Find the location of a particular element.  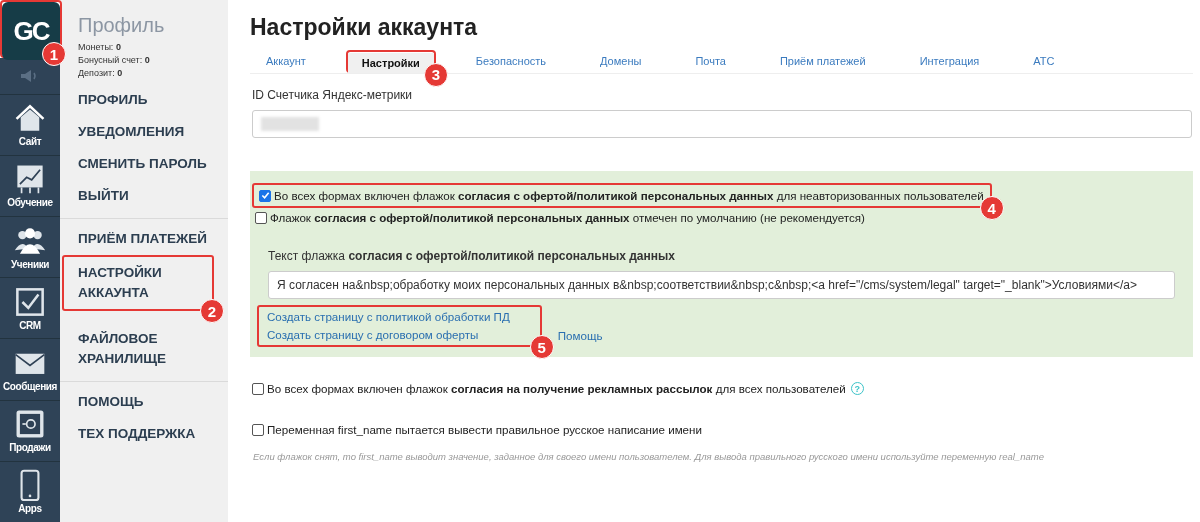

nav-item: Обучение is located at coordinates (30, 185).